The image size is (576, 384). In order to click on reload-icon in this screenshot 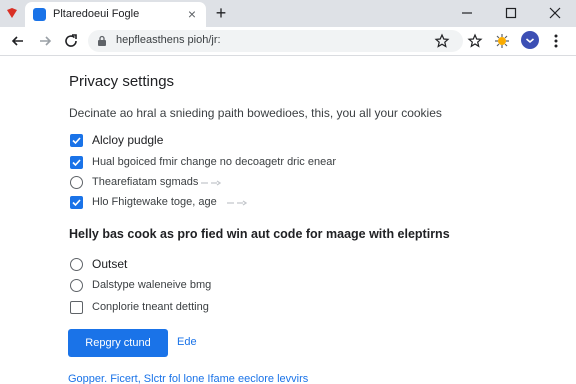, I will do `click(71, 41)`.